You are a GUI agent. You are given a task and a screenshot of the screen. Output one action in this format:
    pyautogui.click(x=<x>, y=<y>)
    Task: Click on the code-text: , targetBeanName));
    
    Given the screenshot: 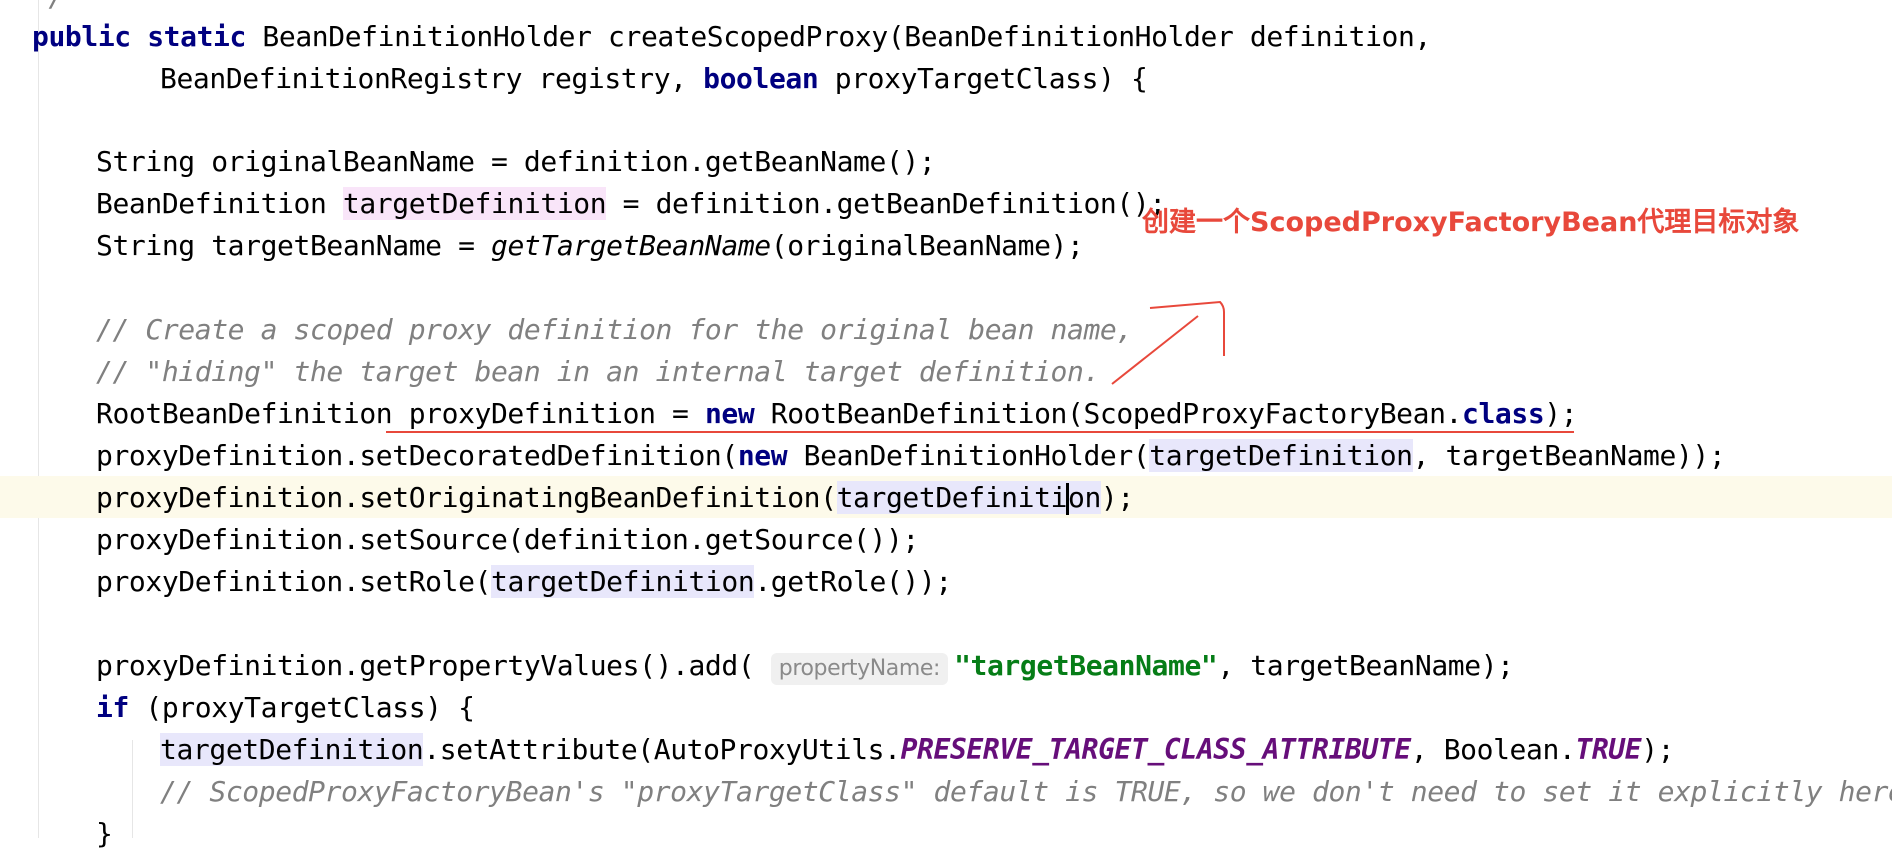 What is the action you would take?
    pyautogui.click(x=1569, y=455)
    